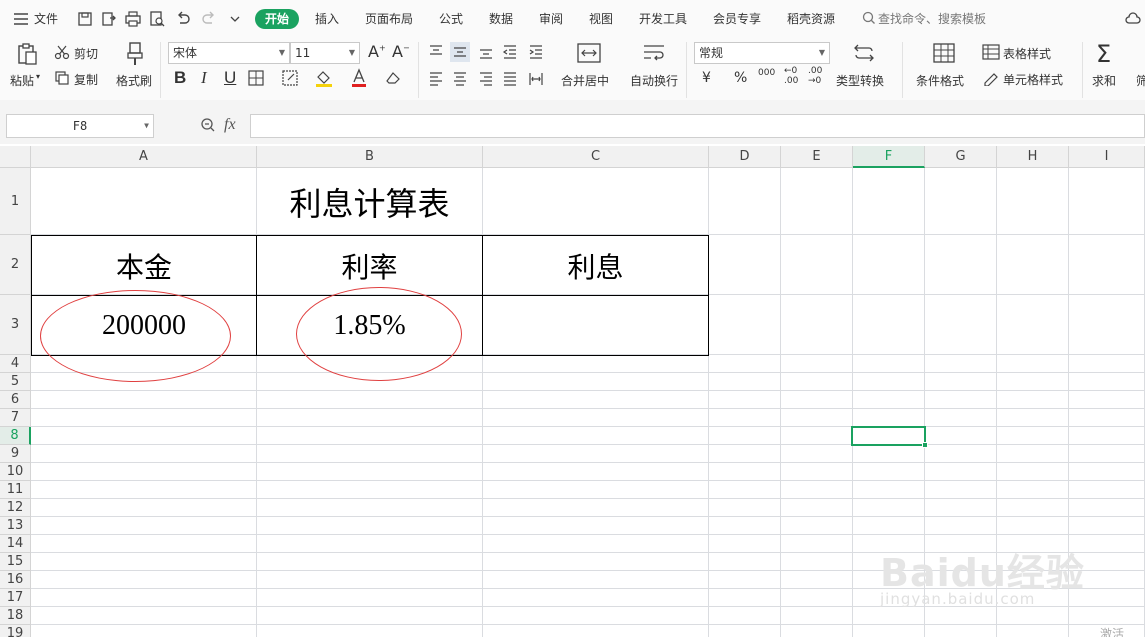  I want to click on print-icon, so click(133, 19).